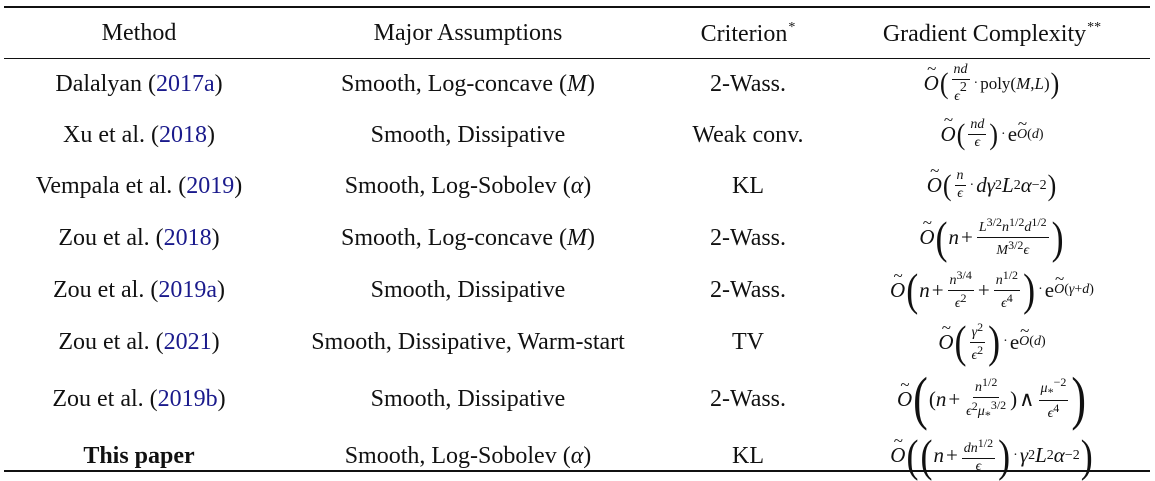 This screenshot has height=481, width=1155. Describe the element at coordinates (139, 83) in the screenshot. I see `method-cell: Dalalyan (2017a)` at that location.